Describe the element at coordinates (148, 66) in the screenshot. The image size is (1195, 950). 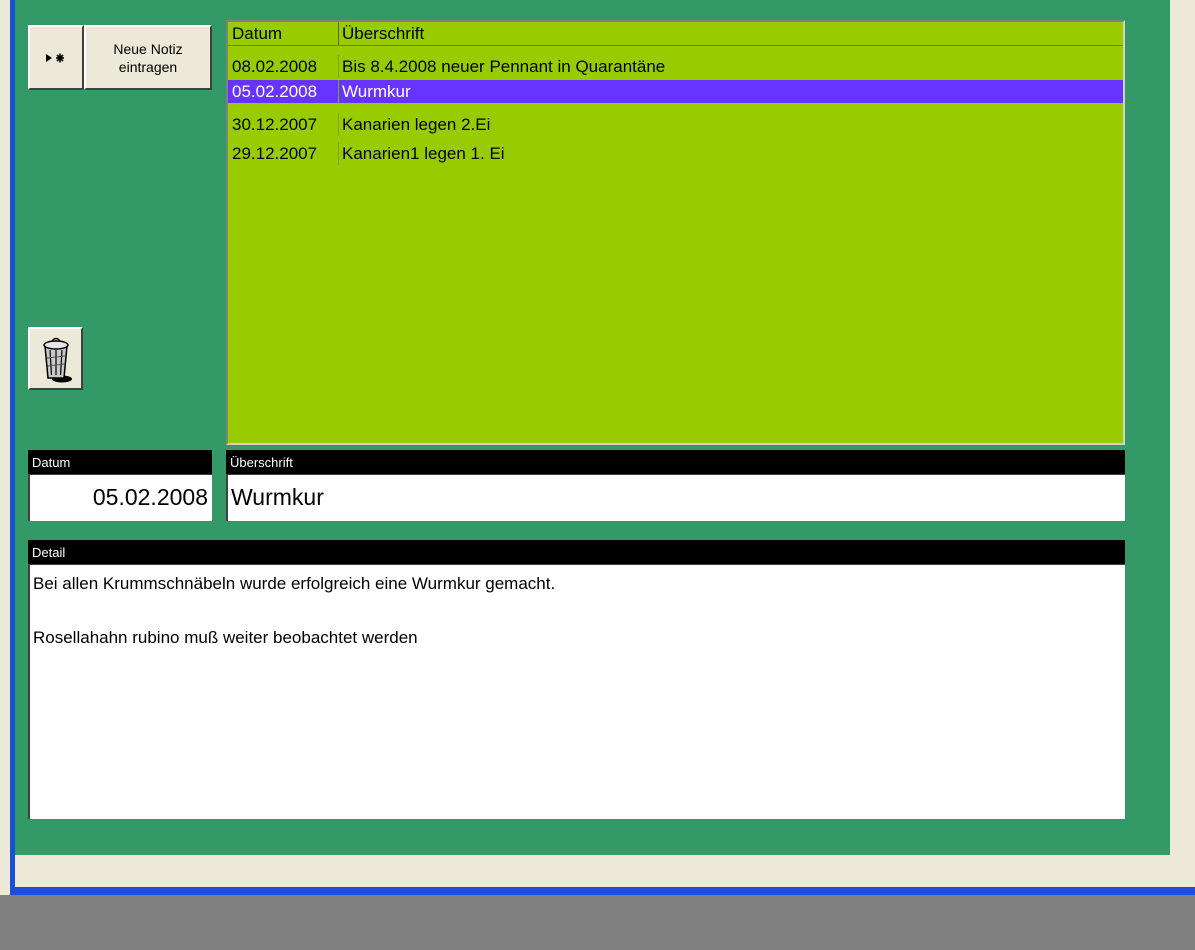
I see `new-note-label-line2: eintragen` at that location.